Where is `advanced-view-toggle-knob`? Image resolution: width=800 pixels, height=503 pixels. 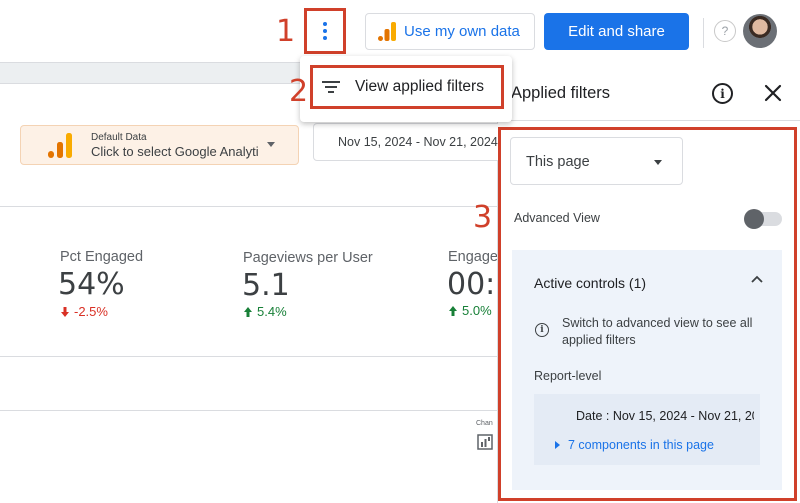
advanced-view-toggle-knob is located at coordinates (754, 219).